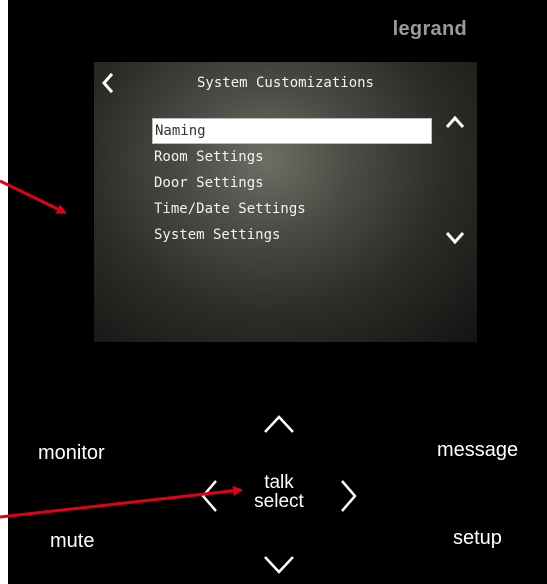 This screenshot has width=547, height=584. Describe the element at coordinates (279, 482) in the screenshot. I see `talk-label: talk` at that location.